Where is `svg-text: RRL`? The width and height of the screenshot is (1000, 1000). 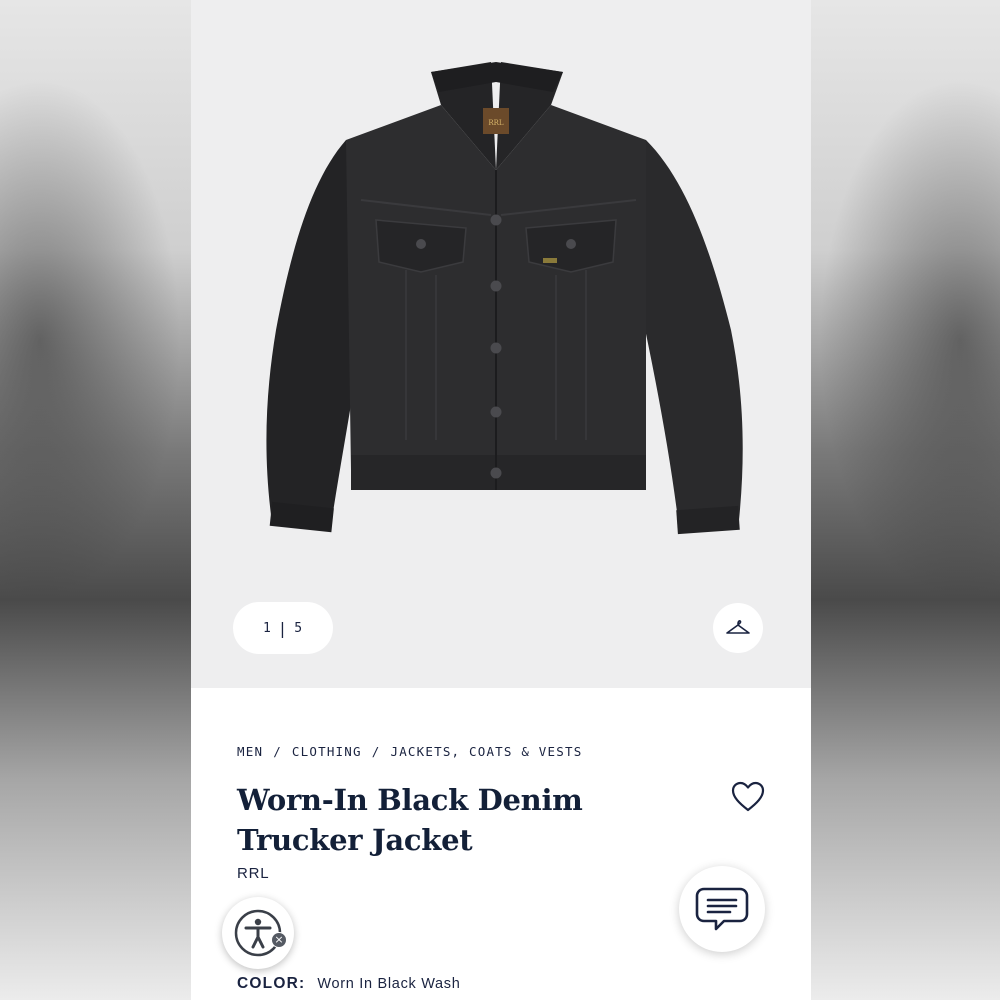 svg-text: RRL is located at coordinates (496, 123).